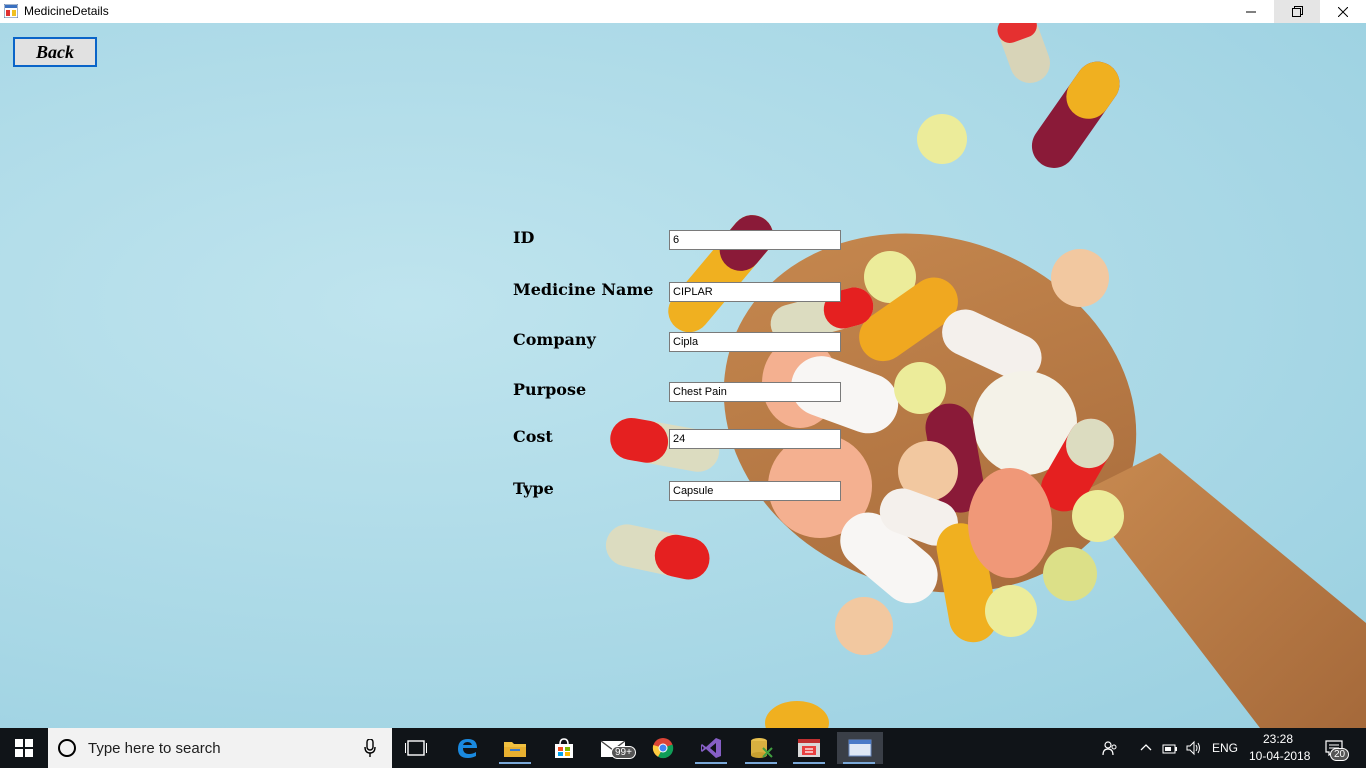 This screenshot has width=1366, height=768. I want to click on sql-server-icon, so click(809, 748).